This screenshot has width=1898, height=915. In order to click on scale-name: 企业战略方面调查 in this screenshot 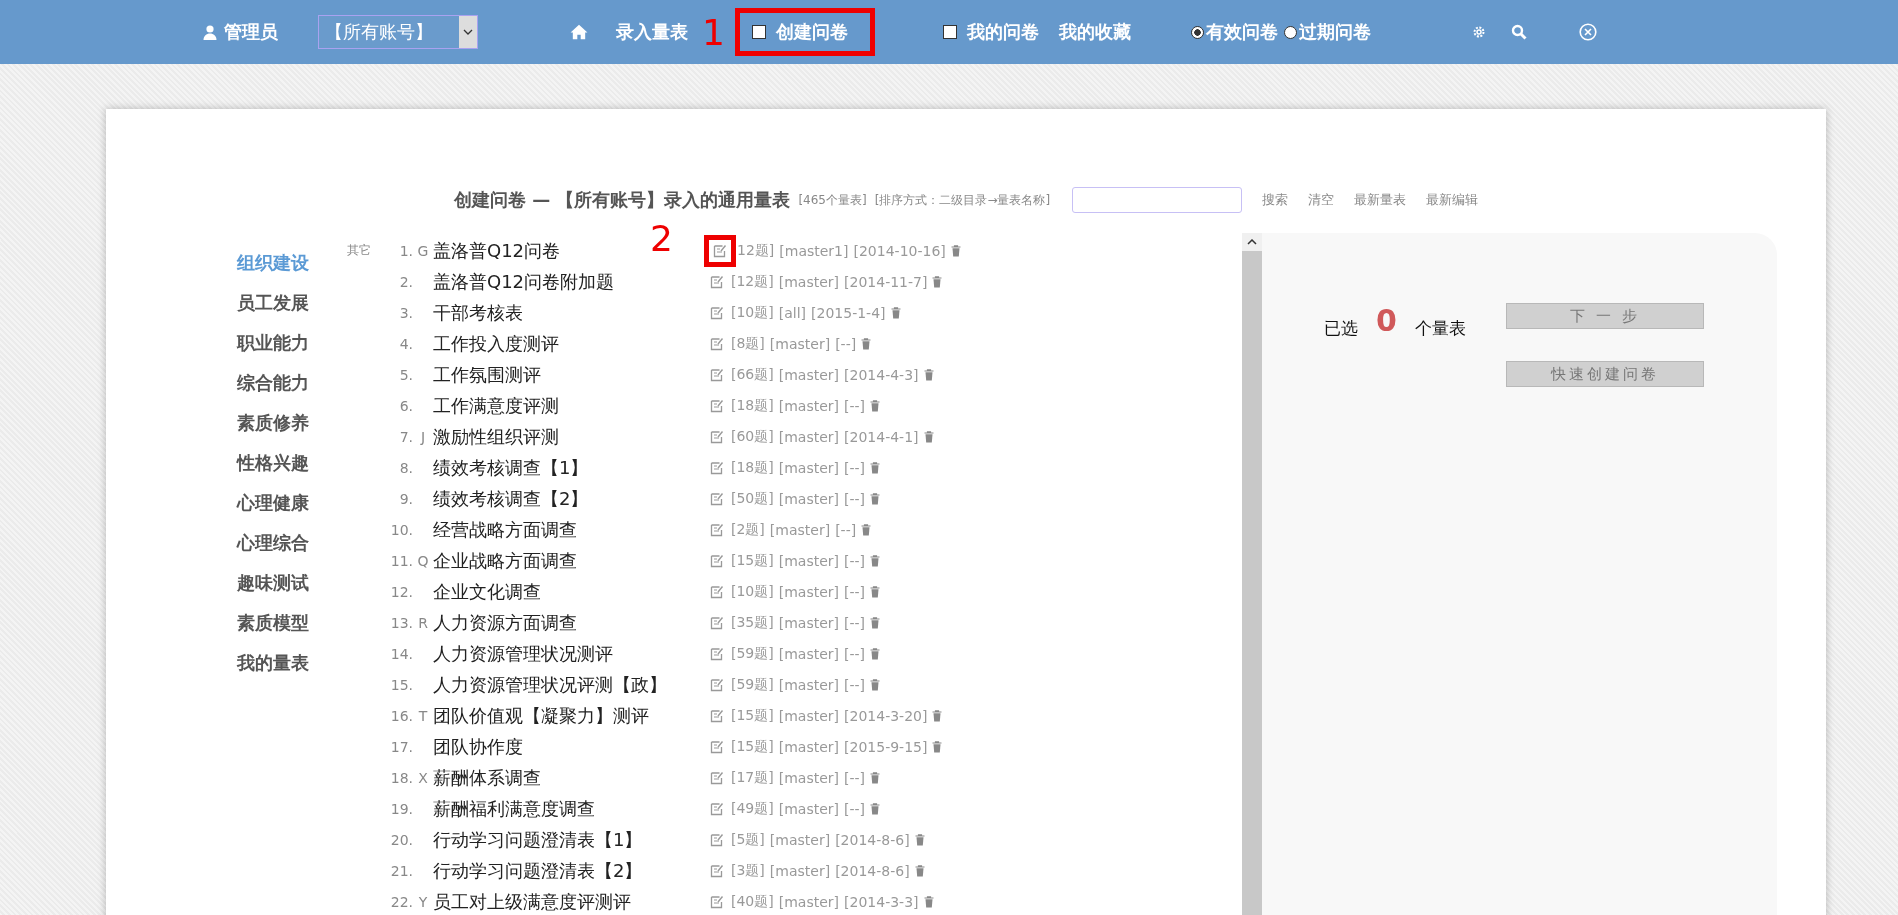, I will do `click(570, 560)`.